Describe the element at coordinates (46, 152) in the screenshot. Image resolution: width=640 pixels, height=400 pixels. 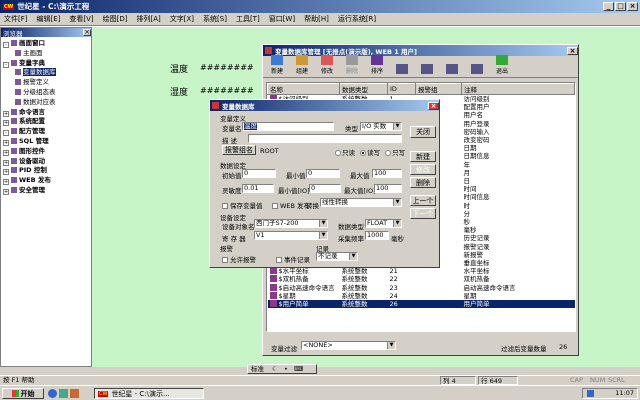
I see `tree-item: + 图形控件` at that location.